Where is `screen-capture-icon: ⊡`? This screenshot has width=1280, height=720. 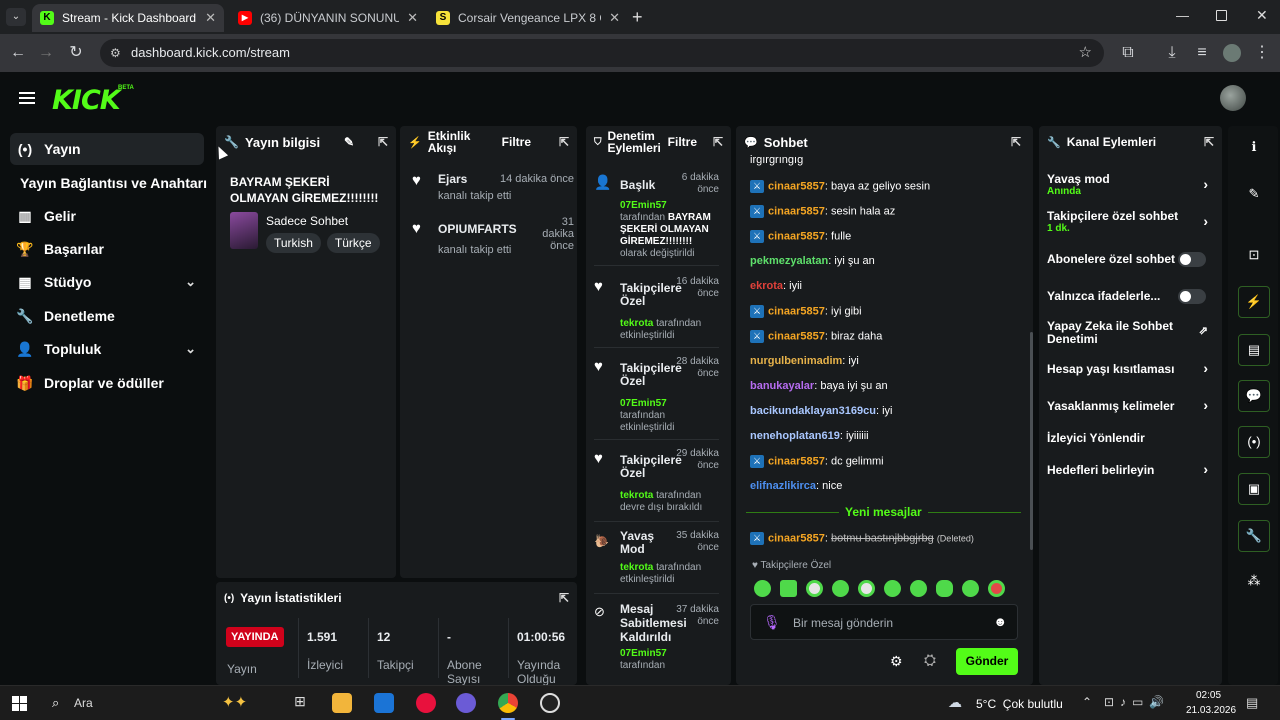
screen-capture-icon: ⊡ is located at coordinates (1254, 256).